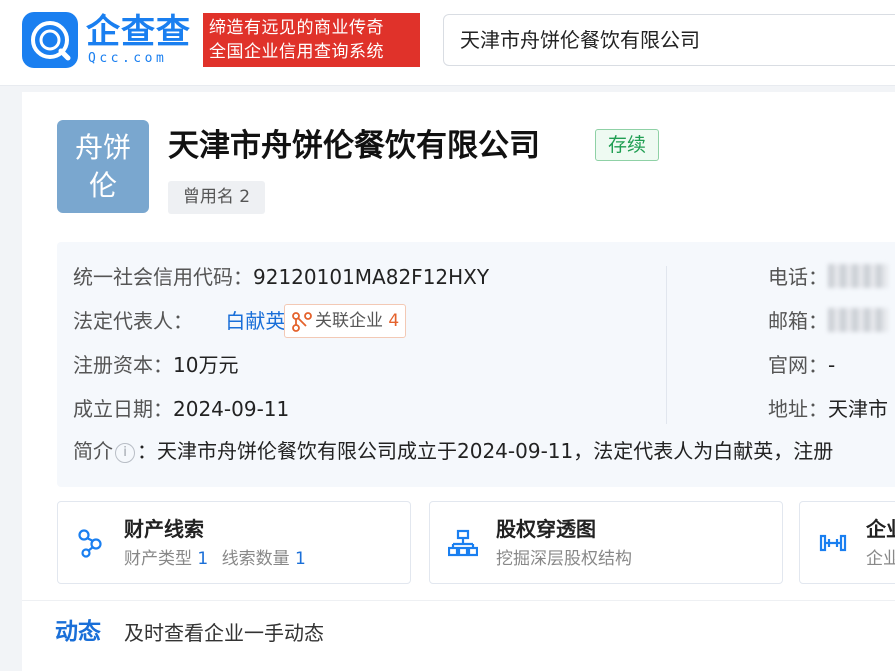  Describe the element at coordinates (798, 321) in the screenshot. I see `email-label: 邮箱：` at that location.